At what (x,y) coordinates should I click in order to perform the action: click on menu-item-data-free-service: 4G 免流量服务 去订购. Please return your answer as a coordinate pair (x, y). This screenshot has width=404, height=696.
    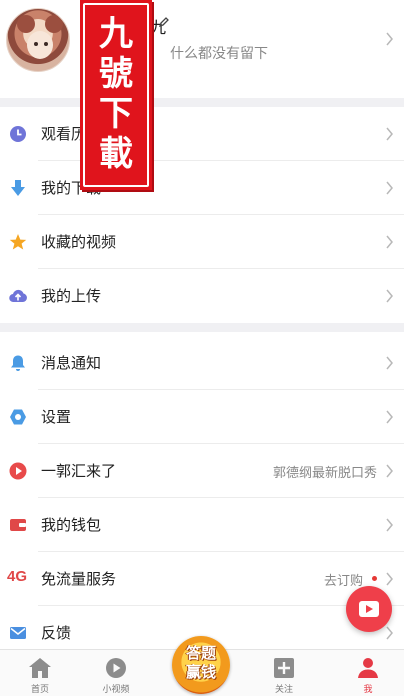
    Looking at the image, I should click on (202, 579).